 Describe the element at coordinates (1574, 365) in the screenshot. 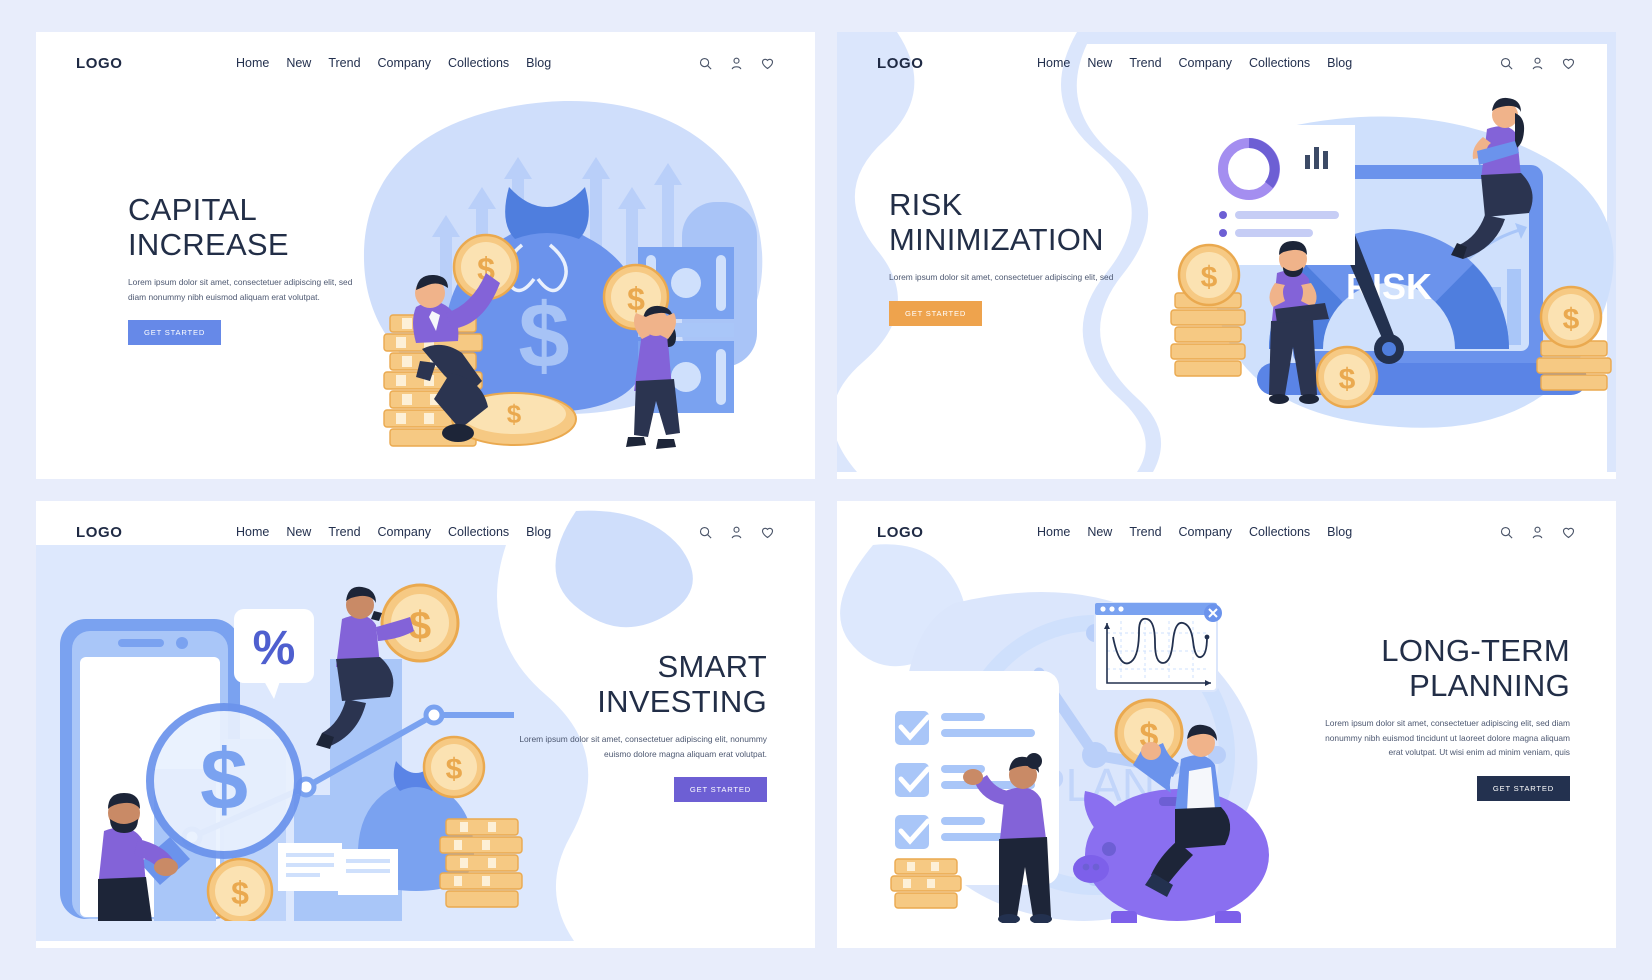

I see `coin-stack-right` at that location.